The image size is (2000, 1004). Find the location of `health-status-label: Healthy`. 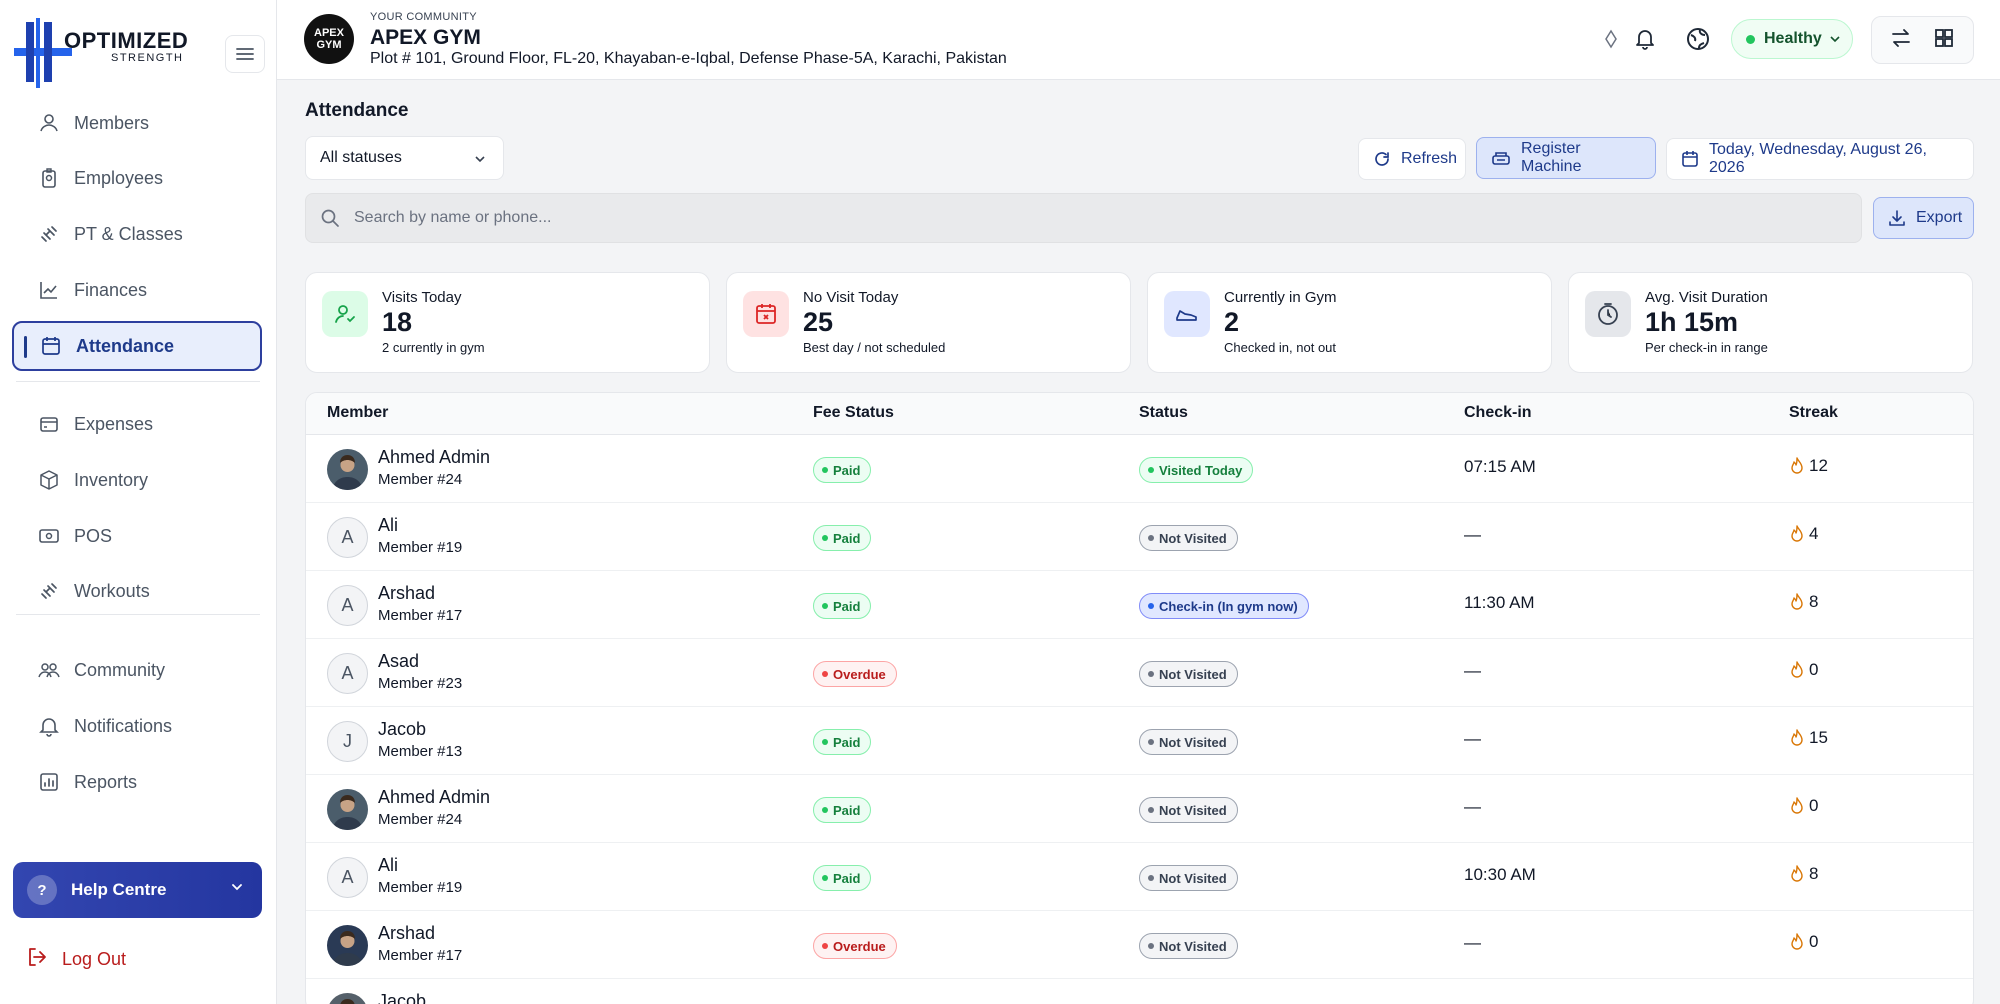

health-status-label: Healthy is located at coordinates (1793, 38).